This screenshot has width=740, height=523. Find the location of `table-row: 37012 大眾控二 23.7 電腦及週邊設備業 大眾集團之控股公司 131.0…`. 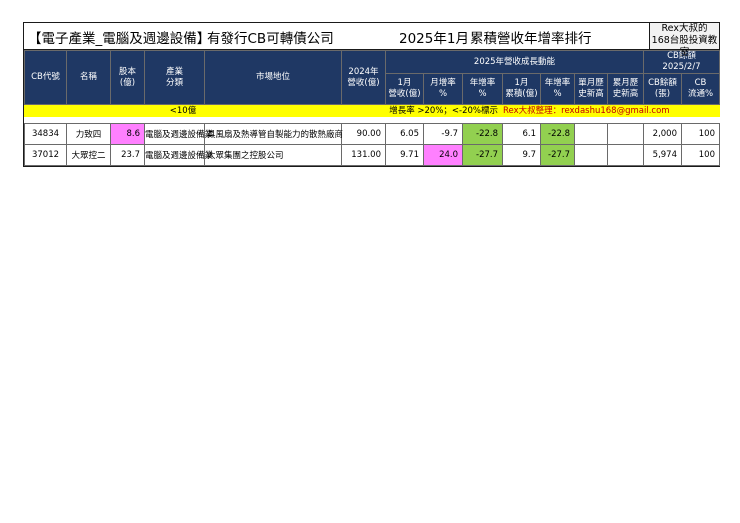

table-row: 37012 大眾控二 23.7 電腦及週邊設備業 大眾集團之控股公司 131.0… is located at coordinates (372, 155).